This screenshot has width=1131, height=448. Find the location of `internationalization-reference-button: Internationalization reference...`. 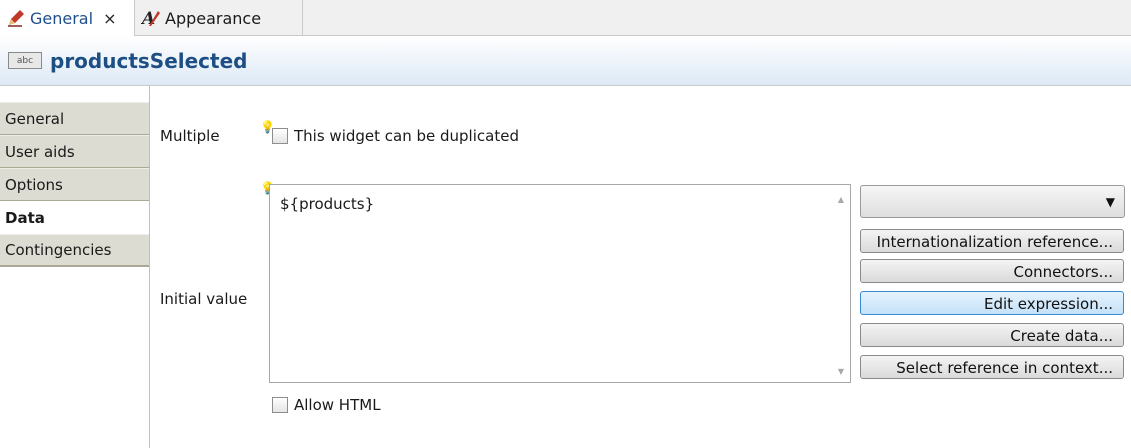

internationalization-reference-button: Internationalization reference... is located at coordinates (992, 241).